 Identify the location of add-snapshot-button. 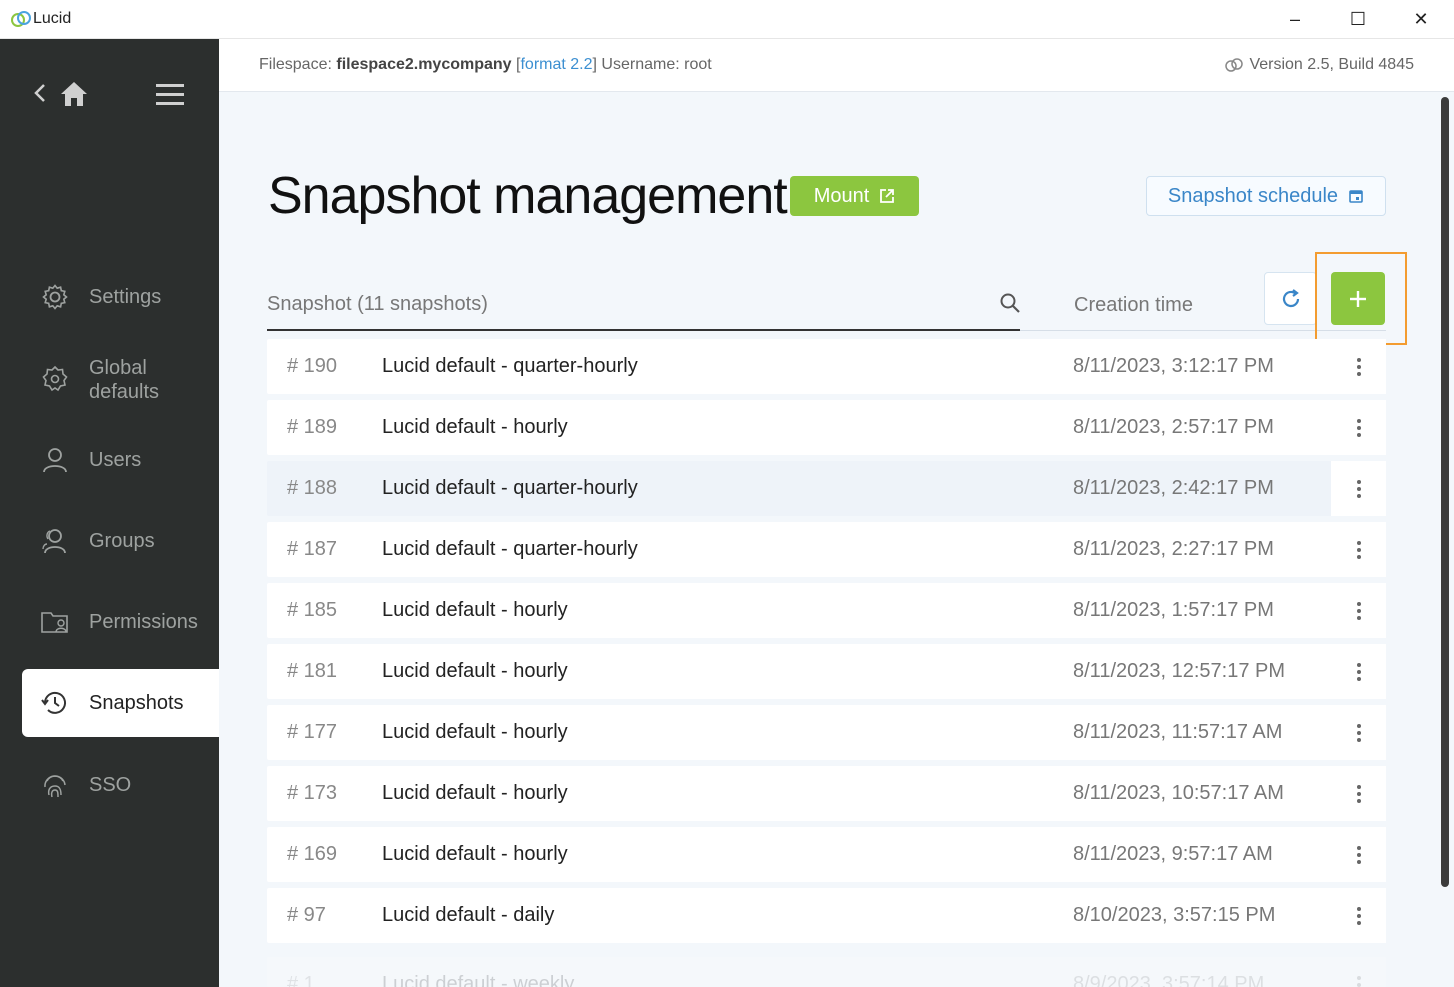
(1358, 298).